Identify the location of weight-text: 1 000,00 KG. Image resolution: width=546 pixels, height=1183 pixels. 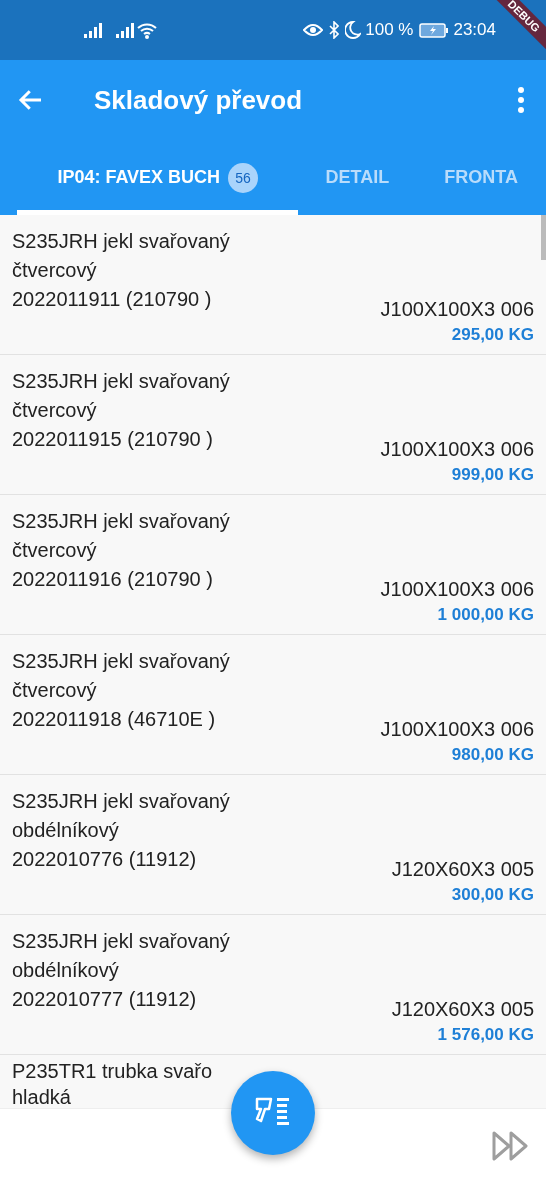
(485, 615).